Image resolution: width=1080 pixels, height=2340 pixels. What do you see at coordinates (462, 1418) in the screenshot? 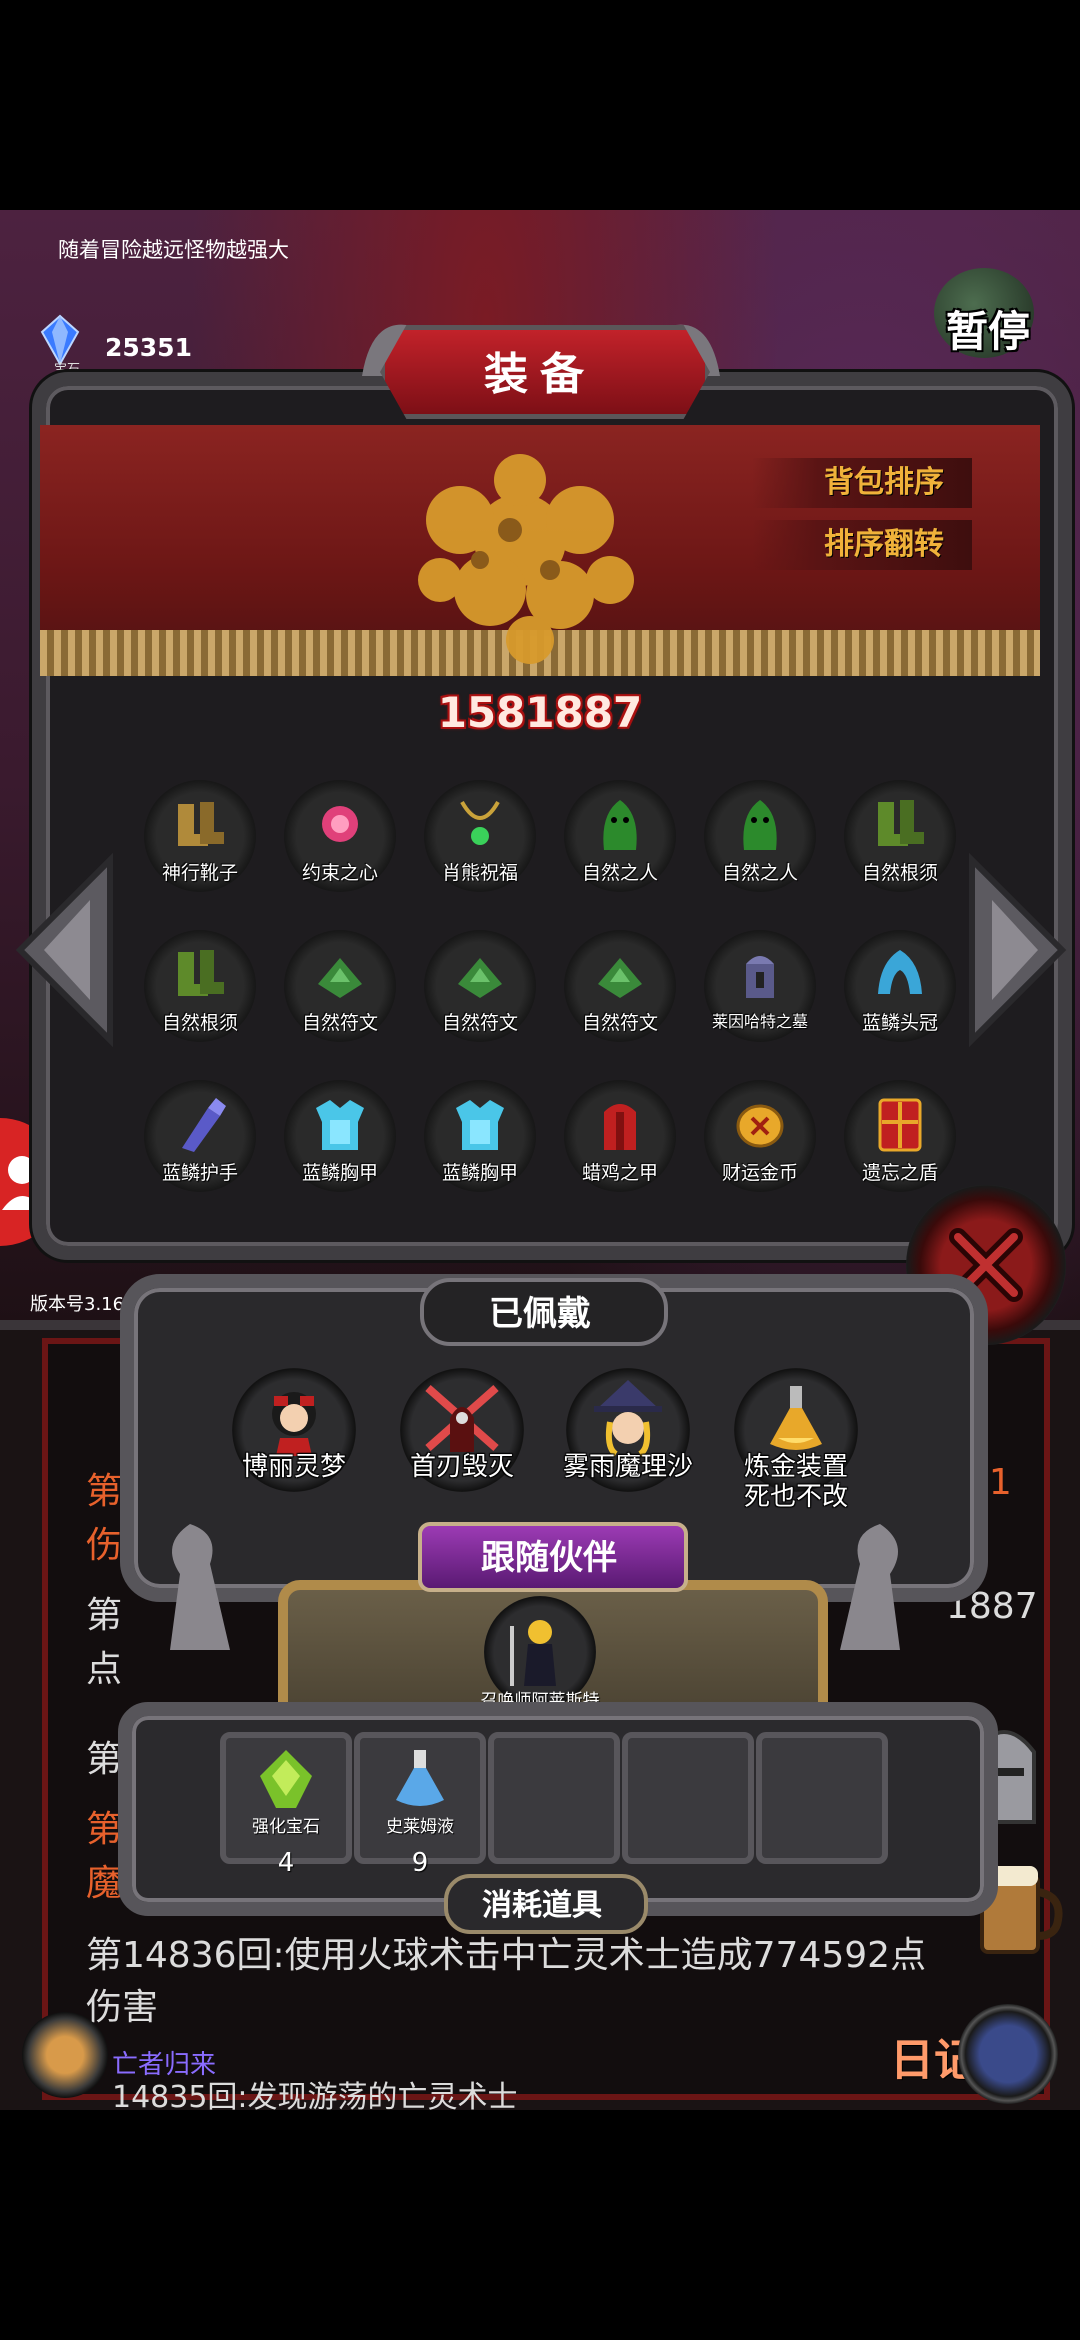
I see `blade-reaper-icon` at bounding box center [462, 1418].